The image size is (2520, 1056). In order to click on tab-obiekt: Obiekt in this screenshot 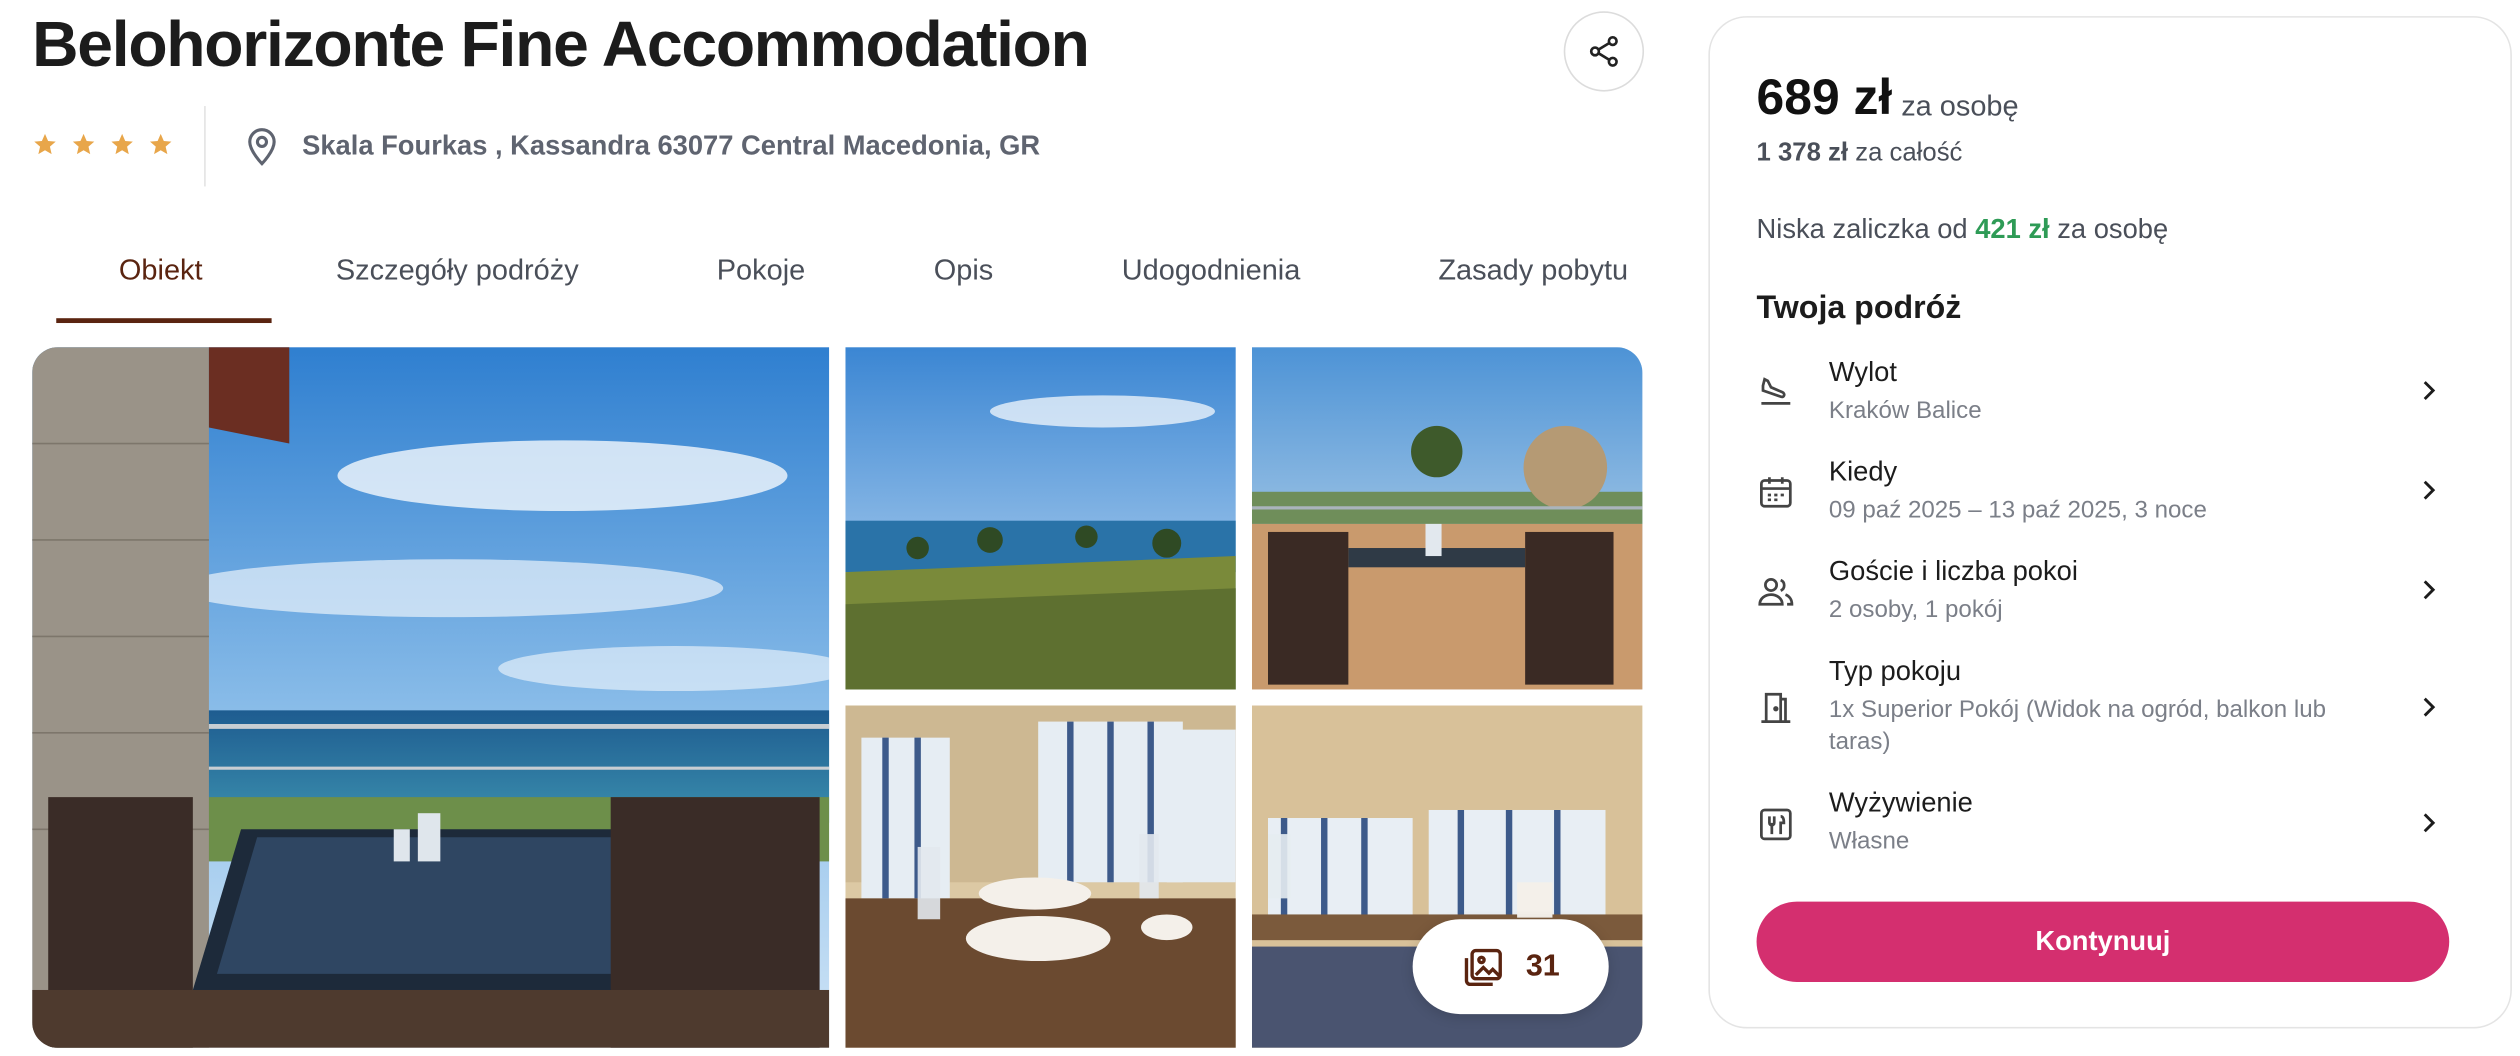, I will do `click(161, 271)`.